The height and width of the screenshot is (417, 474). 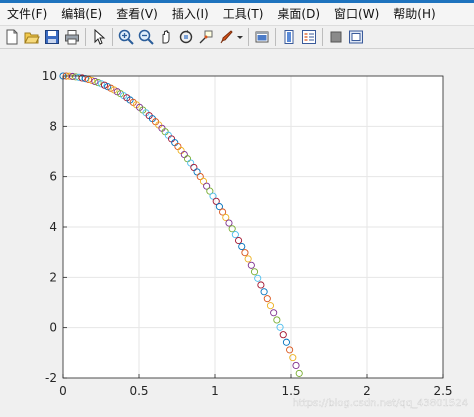 What do you see at coordinates (380, 403) in the screenshot?
I see `watermark-text: https://blog.csdn.net/qq_43801524` at bounding box center [380, 403].